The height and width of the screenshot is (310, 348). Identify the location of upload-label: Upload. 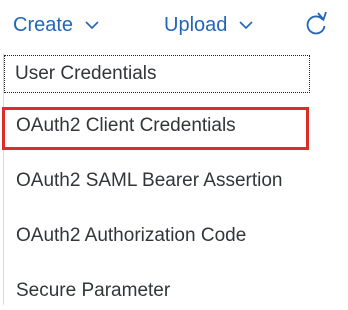
(196, 24).